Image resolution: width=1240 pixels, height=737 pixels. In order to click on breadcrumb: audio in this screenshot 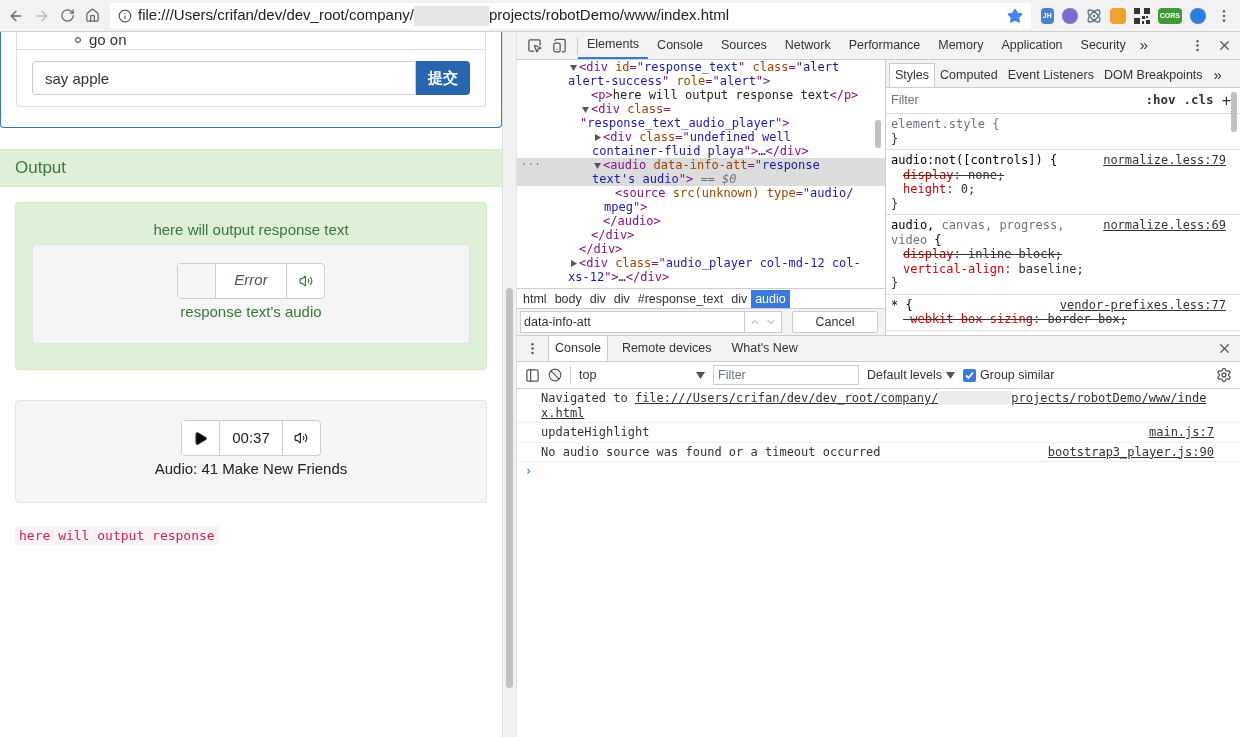, I will do `click(770, 298)`.